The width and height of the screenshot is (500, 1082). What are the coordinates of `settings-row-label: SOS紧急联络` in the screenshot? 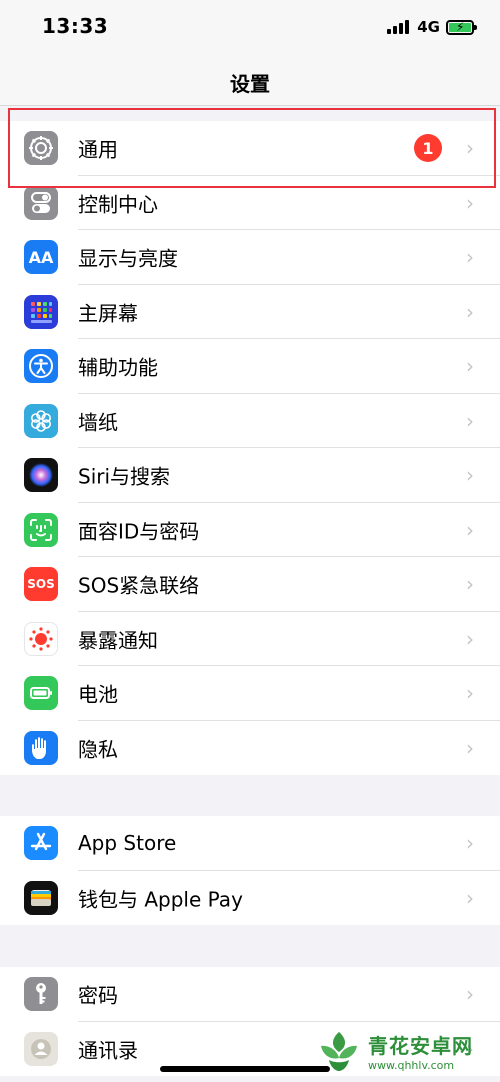 It's located at (139, 585).